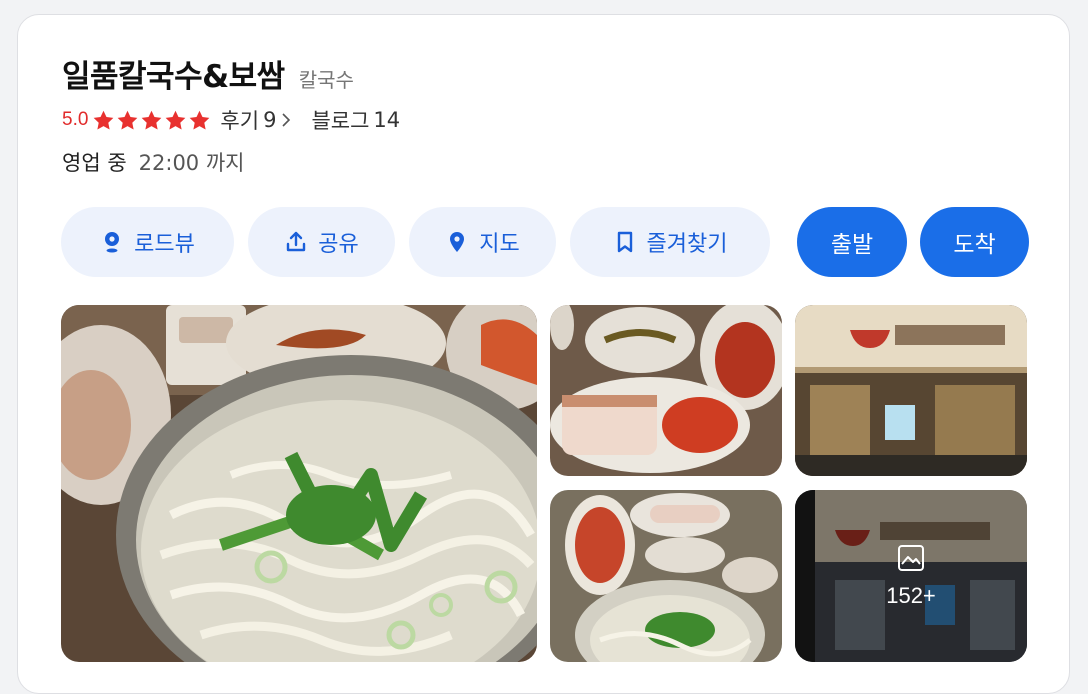 The height and width of the screenshot is (694, 1088). I want to click on hours-row: 영업 중 22:00 까지, so click(153, 162).